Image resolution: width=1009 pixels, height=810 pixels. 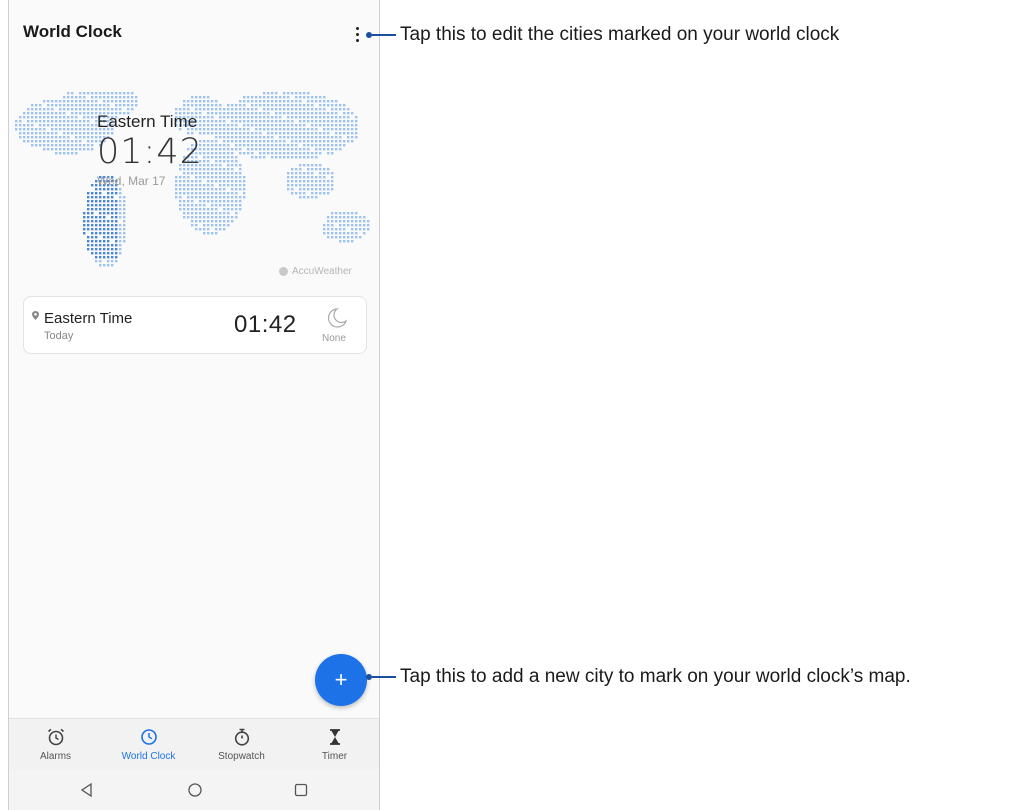 What do you see at coordinates (194, 32) in the screenshot?
I see `app-bar: World Clock` at bounding box center [194, 32].